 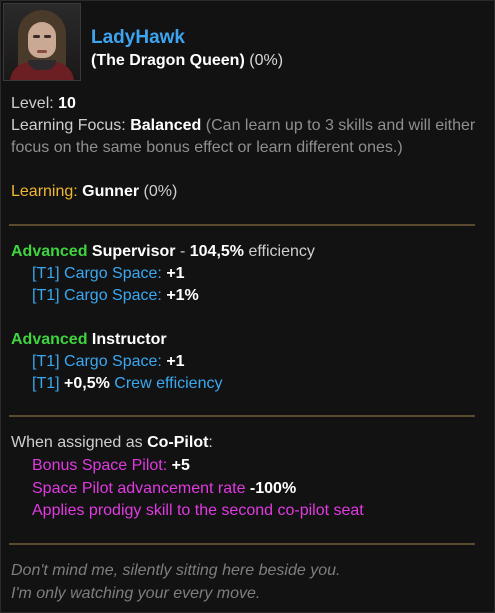 I want to click on learning-pct: (0%), so click(x=160, y=191).